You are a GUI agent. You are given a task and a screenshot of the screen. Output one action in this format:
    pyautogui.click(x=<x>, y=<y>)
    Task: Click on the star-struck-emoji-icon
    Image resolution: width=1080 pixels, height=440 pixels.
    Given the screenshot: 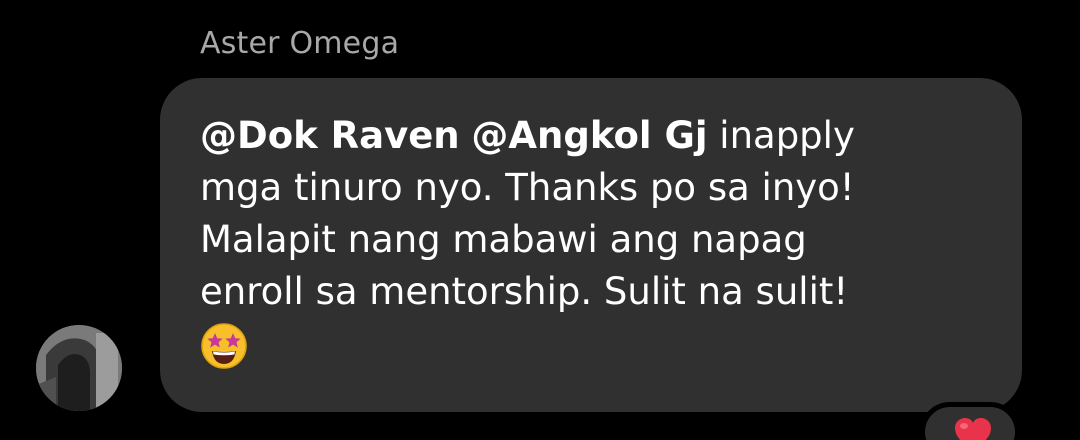 What is the action you would take?
    pyautogui.click(x=224, y=346)
    